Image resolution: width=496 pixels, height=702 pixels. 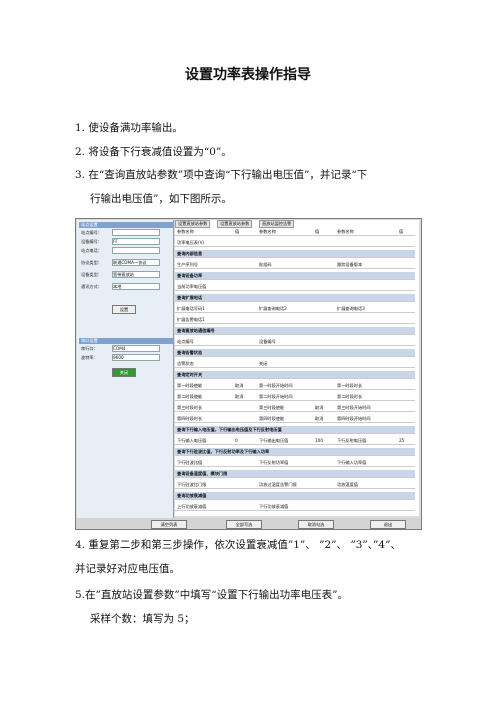 What do you see at coordinates (295, 232) in the screenshot?
I see `param-row: 参数名称 值 参数名称 值 参数名称 值` at bounding box center [295, 232].